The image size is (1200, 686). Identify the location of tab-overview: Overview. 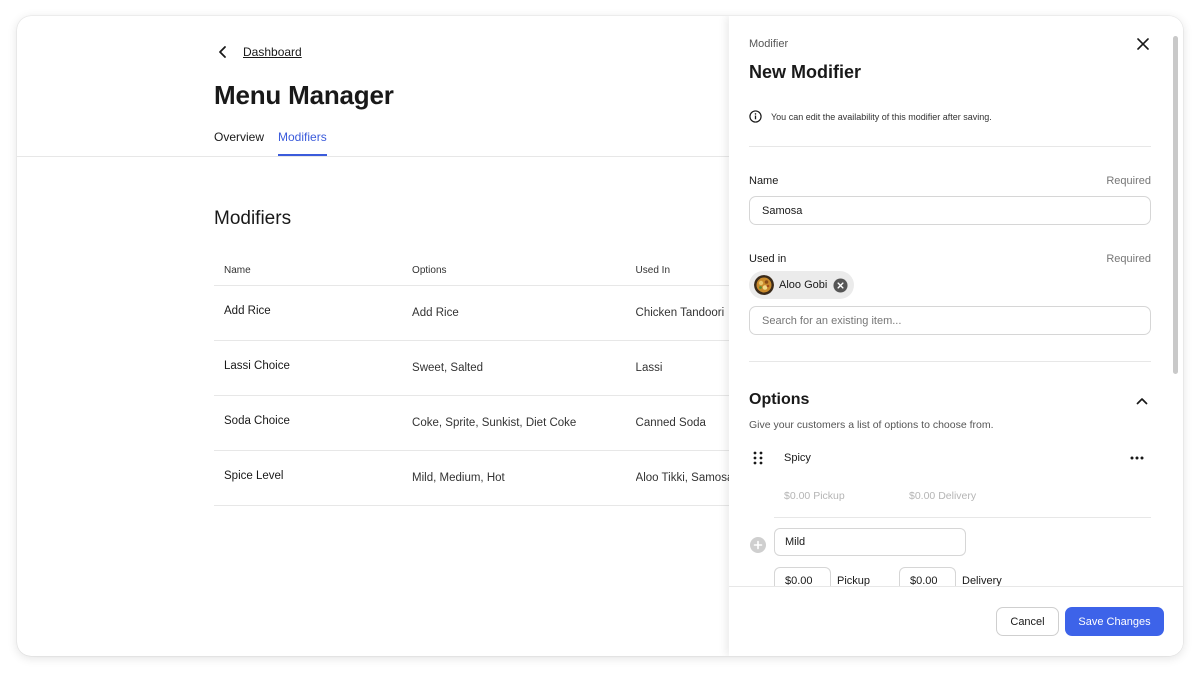
(239, 143).